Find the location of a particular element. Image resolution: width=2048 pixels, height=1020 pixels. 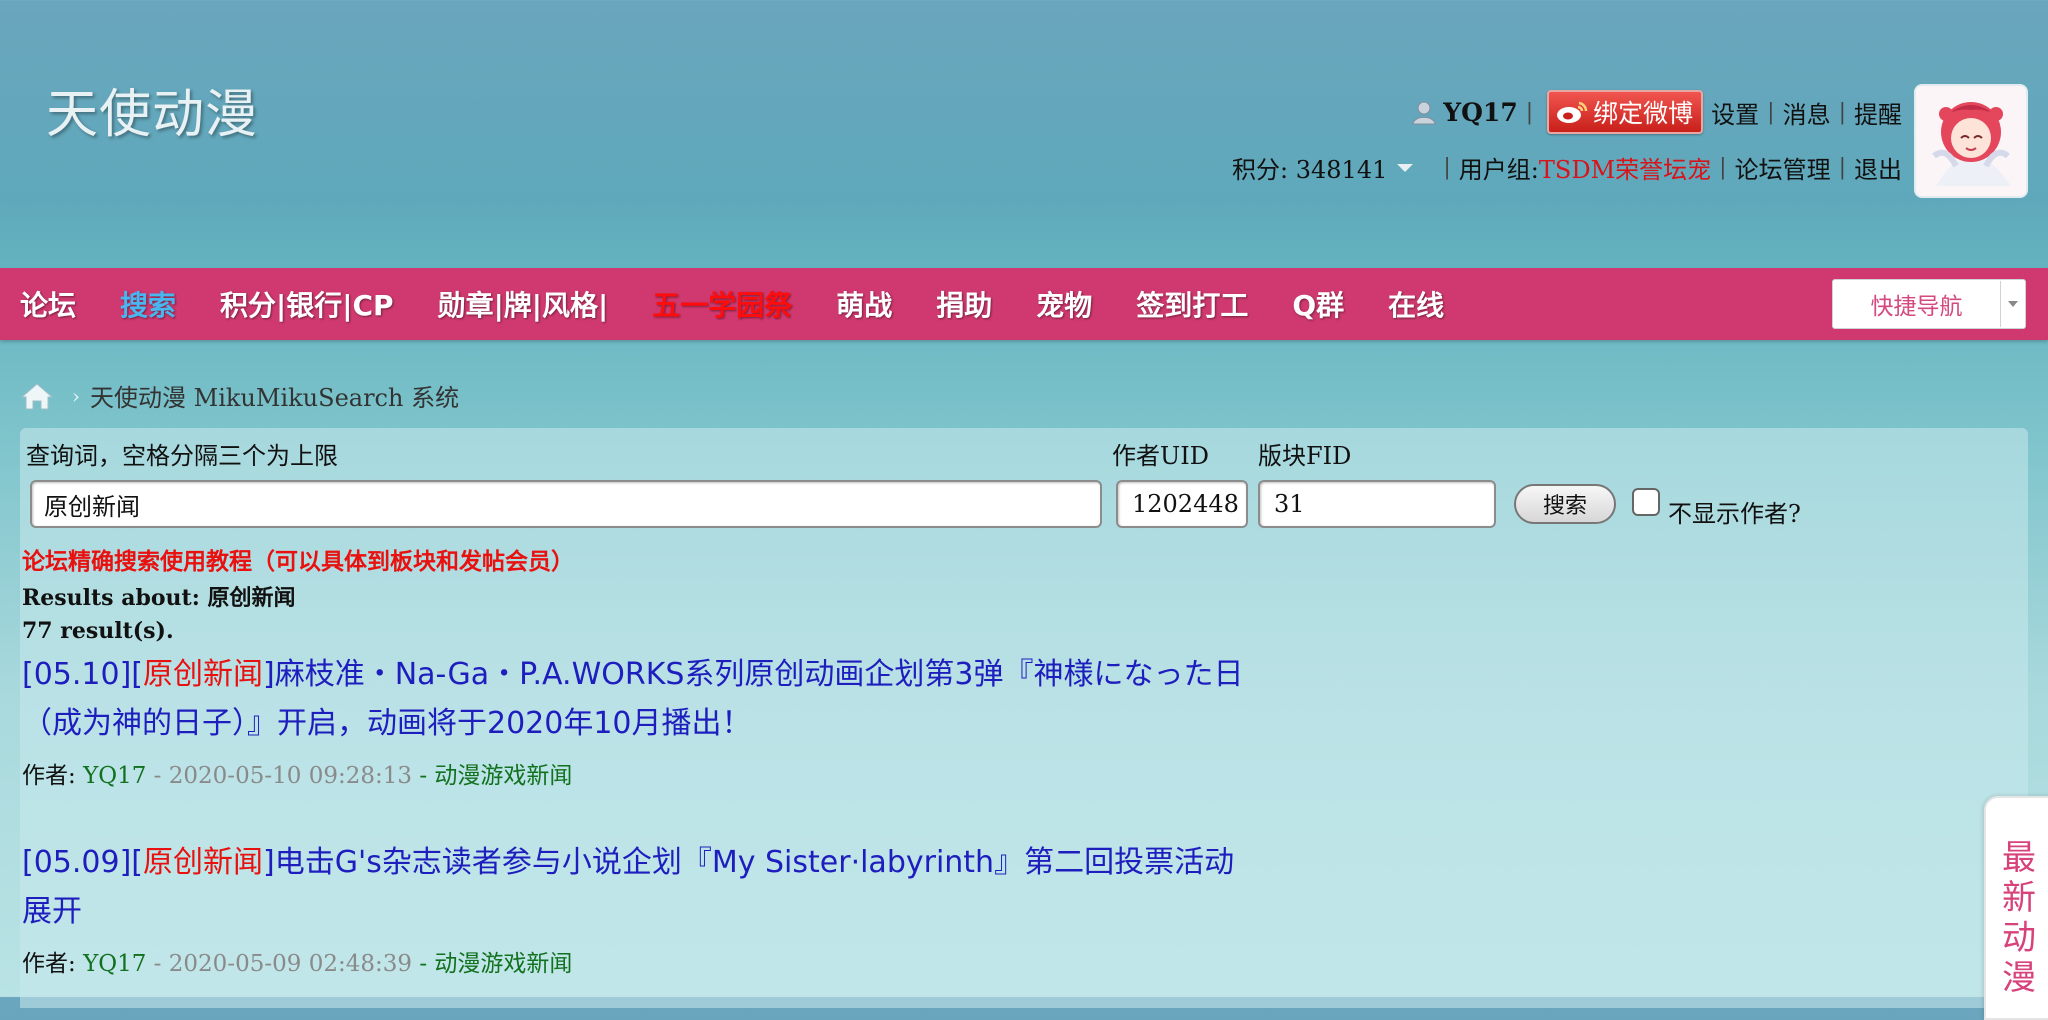

avatar-image is located at coordinates (1971, 141).